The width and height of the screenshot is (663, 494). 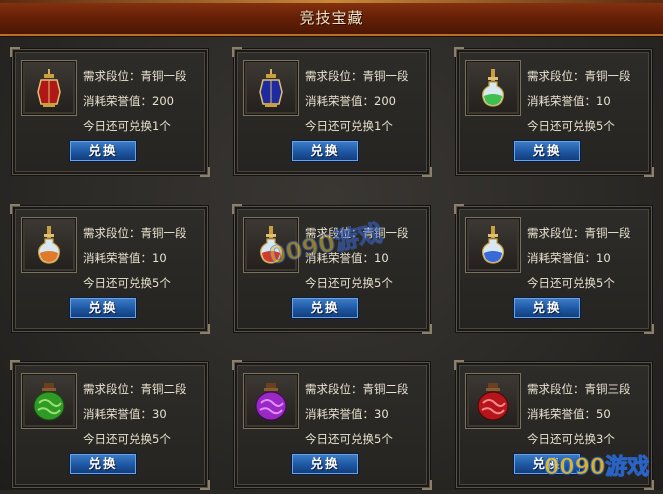 I want to click on blue-potion-icon, so click(x=493, y=245).